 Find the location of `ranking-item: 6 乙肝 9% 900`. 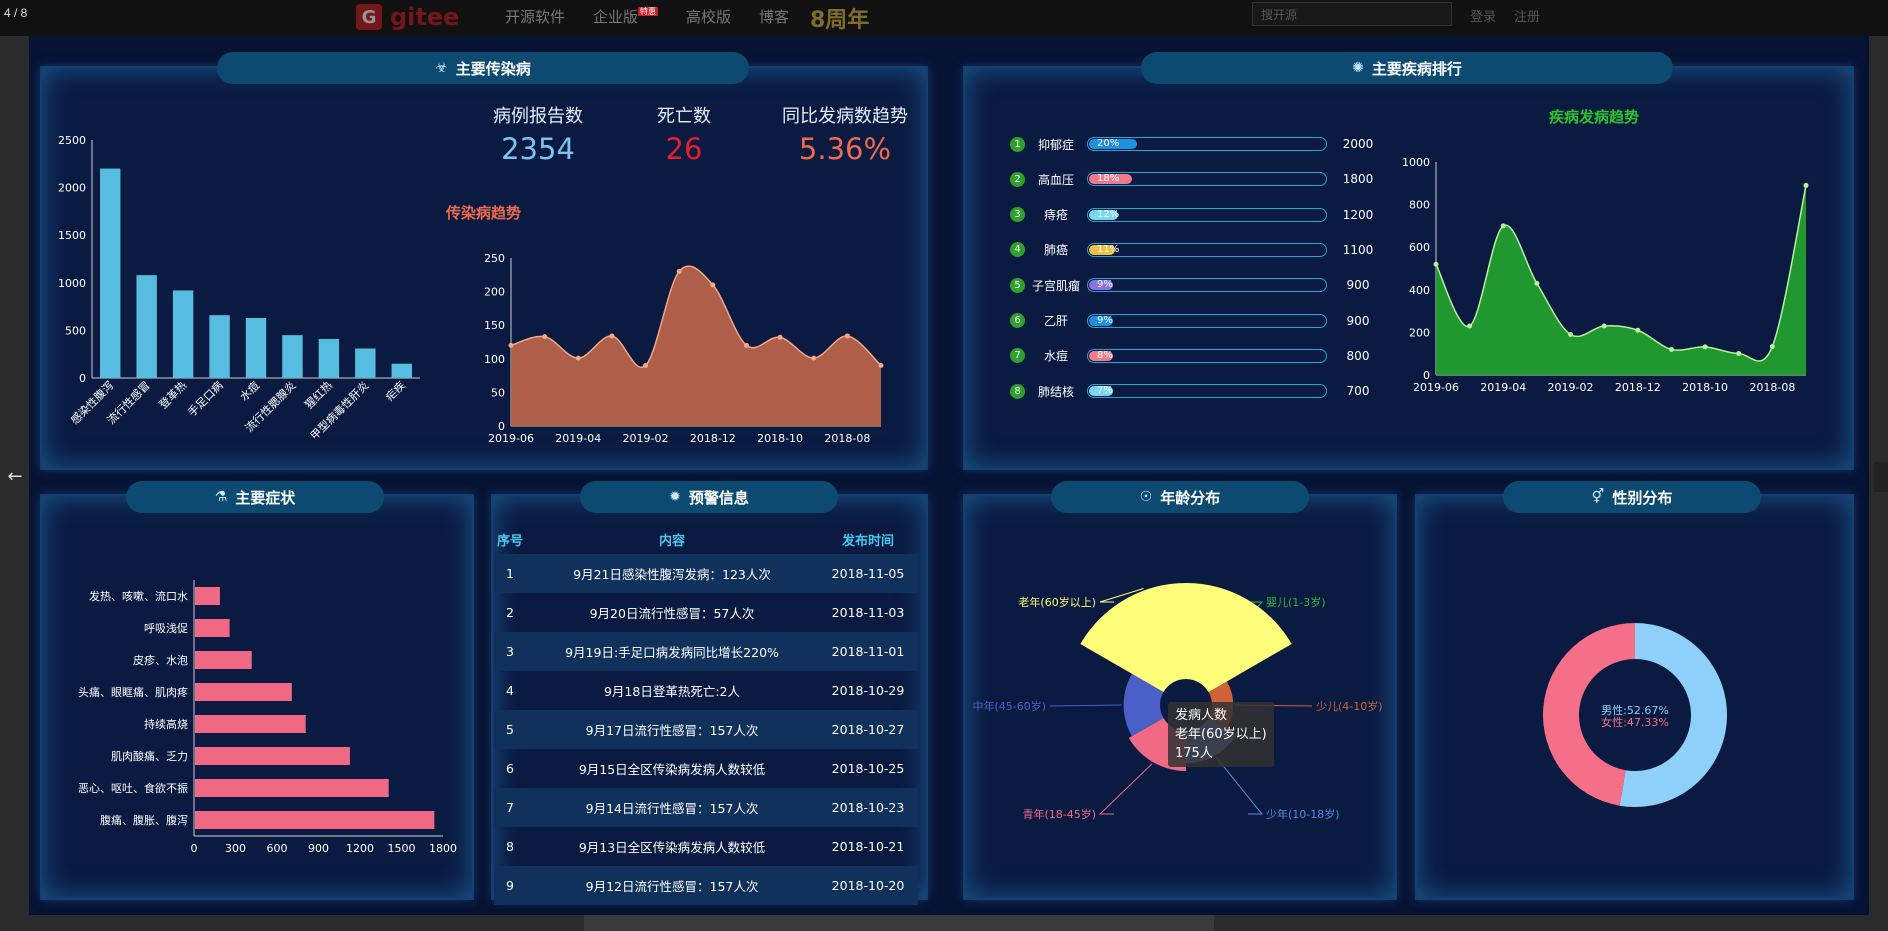

ranking-item: 6 乙肝 9% 900 is located at coordinates (1196, 321).